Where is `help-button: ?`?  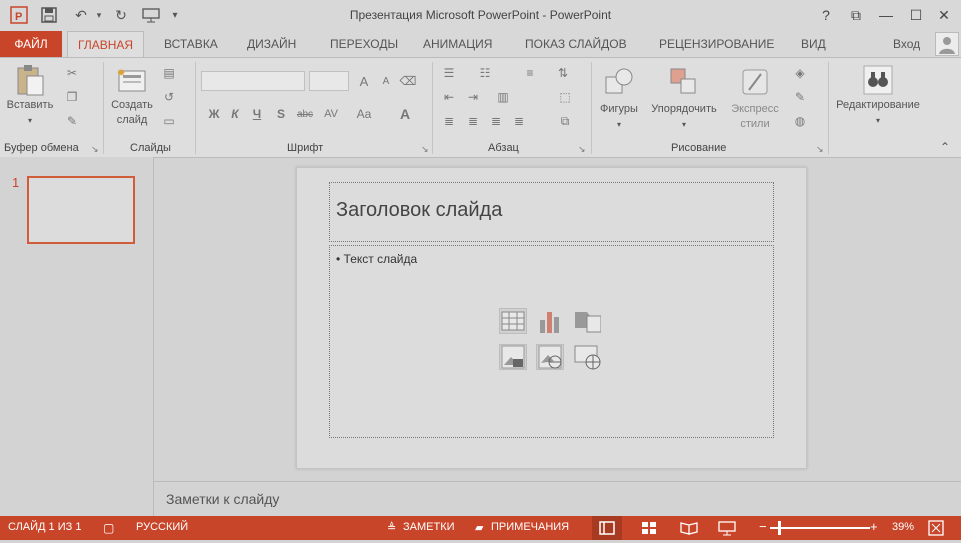
help-button: ? is located at coordinates (826, 15).